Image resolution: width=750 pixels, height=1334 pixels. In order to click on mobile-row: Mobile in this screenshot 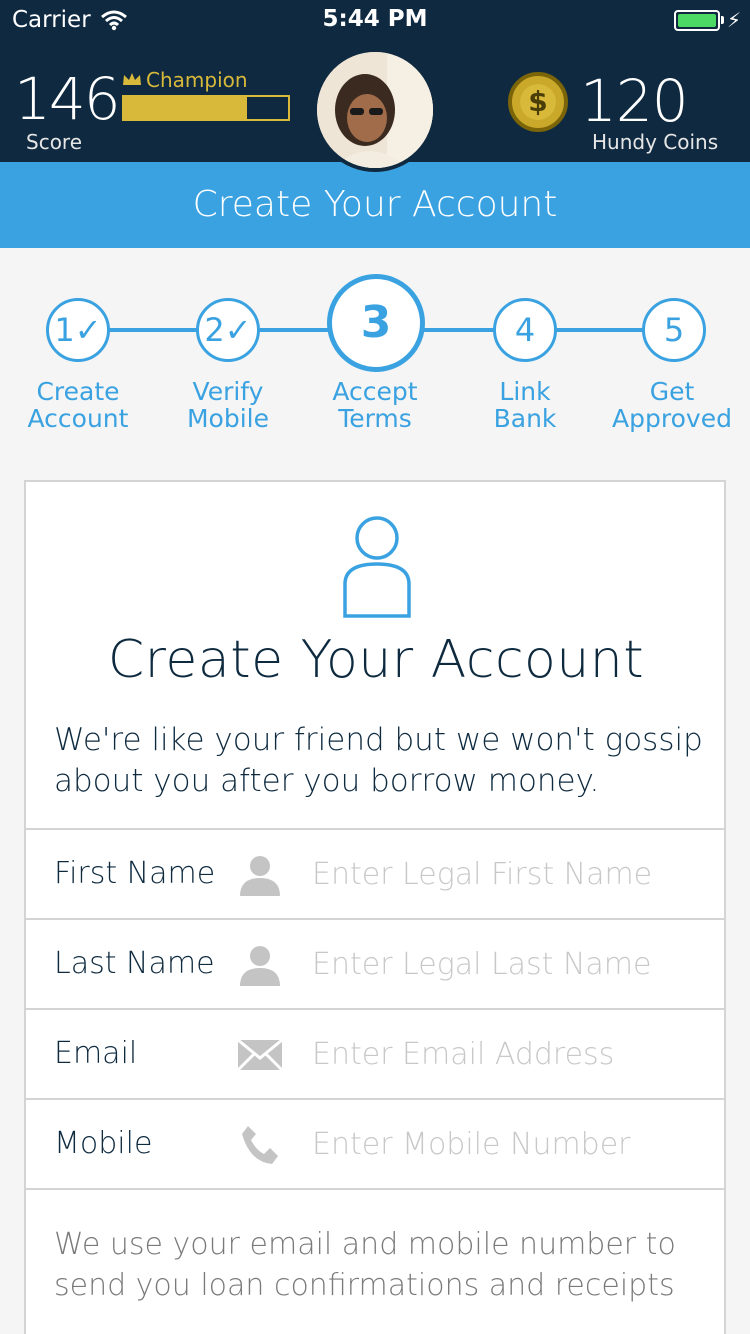, I will do `click(376, 1143)`.